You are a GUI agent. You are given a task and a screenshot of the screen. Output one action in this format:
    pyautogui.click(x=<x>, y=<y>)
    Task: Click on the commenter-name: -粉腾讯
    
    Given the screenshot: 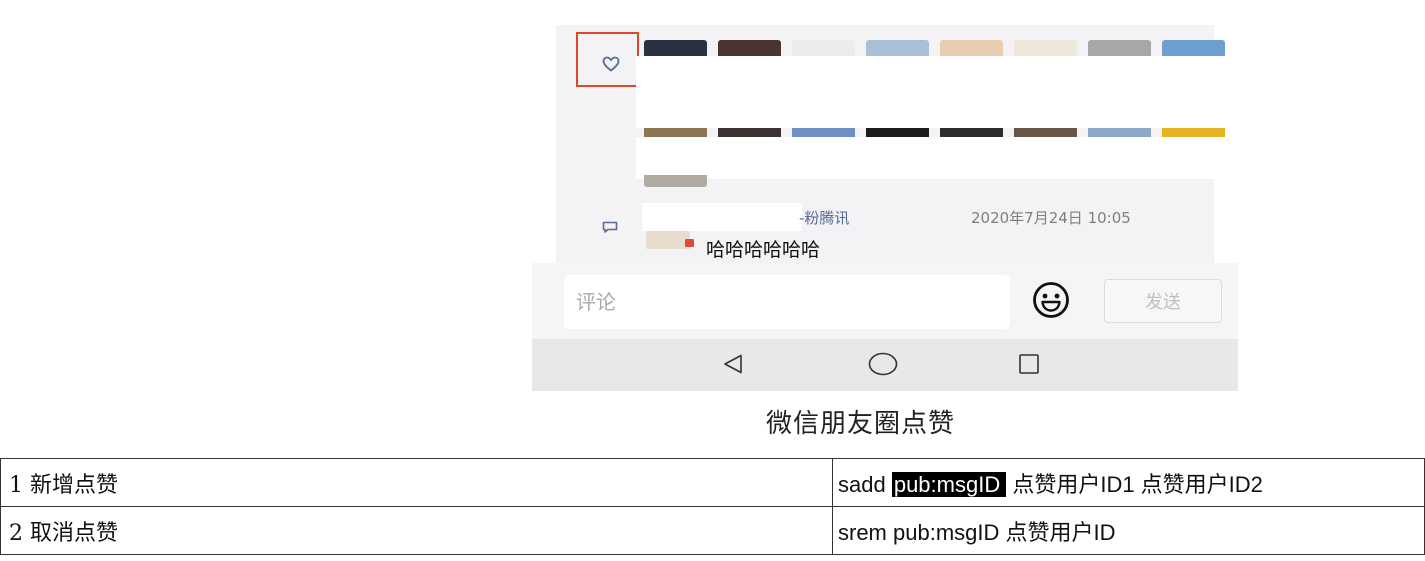 What is the action you would take?
    pyautogui.click(x=824, y=217)
    